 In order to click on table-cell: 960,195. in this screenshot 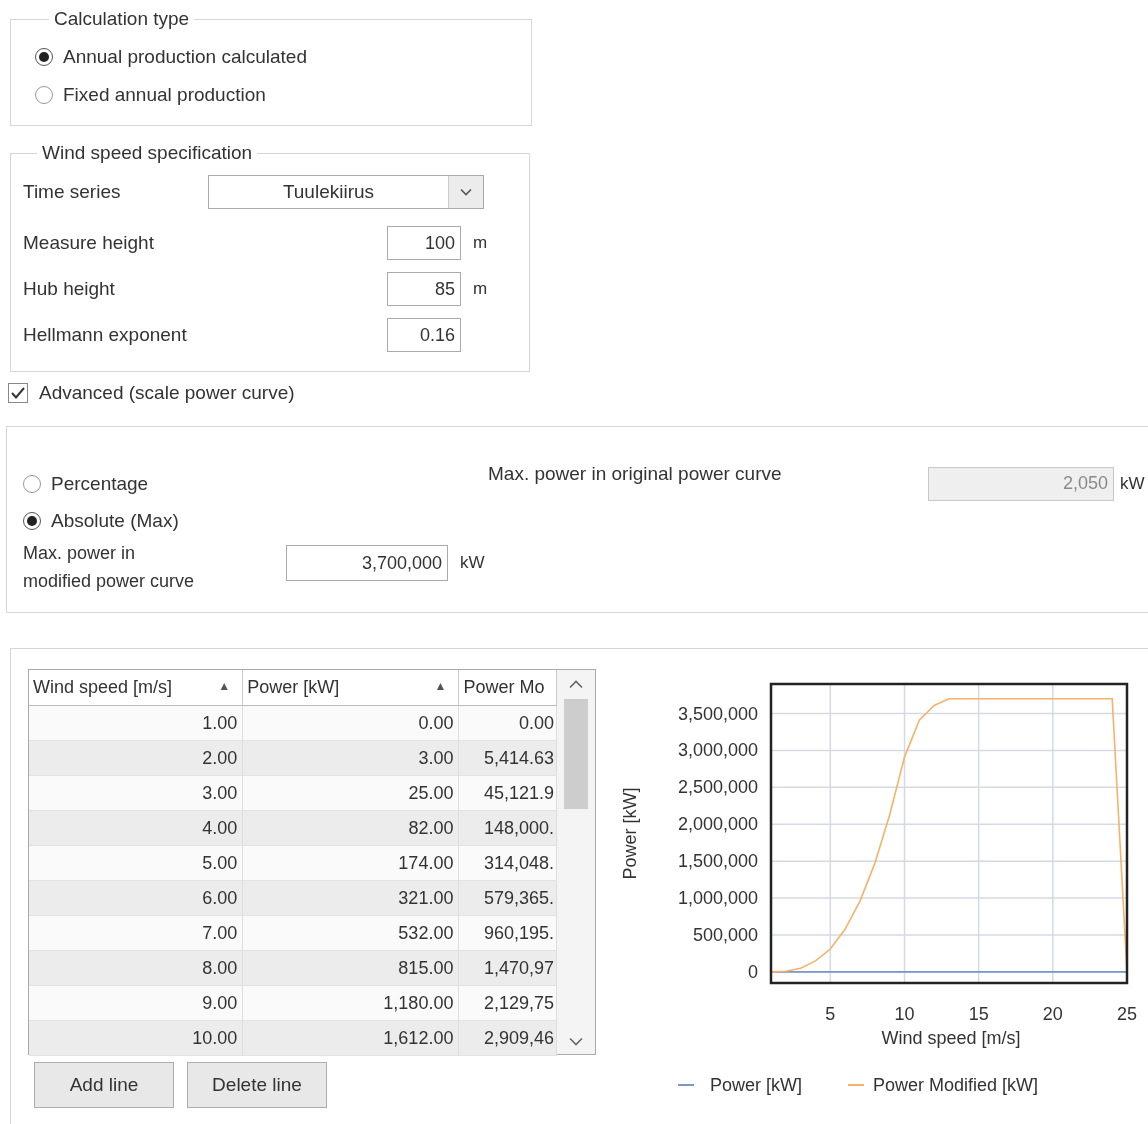, I will do `click(507, 933)`.